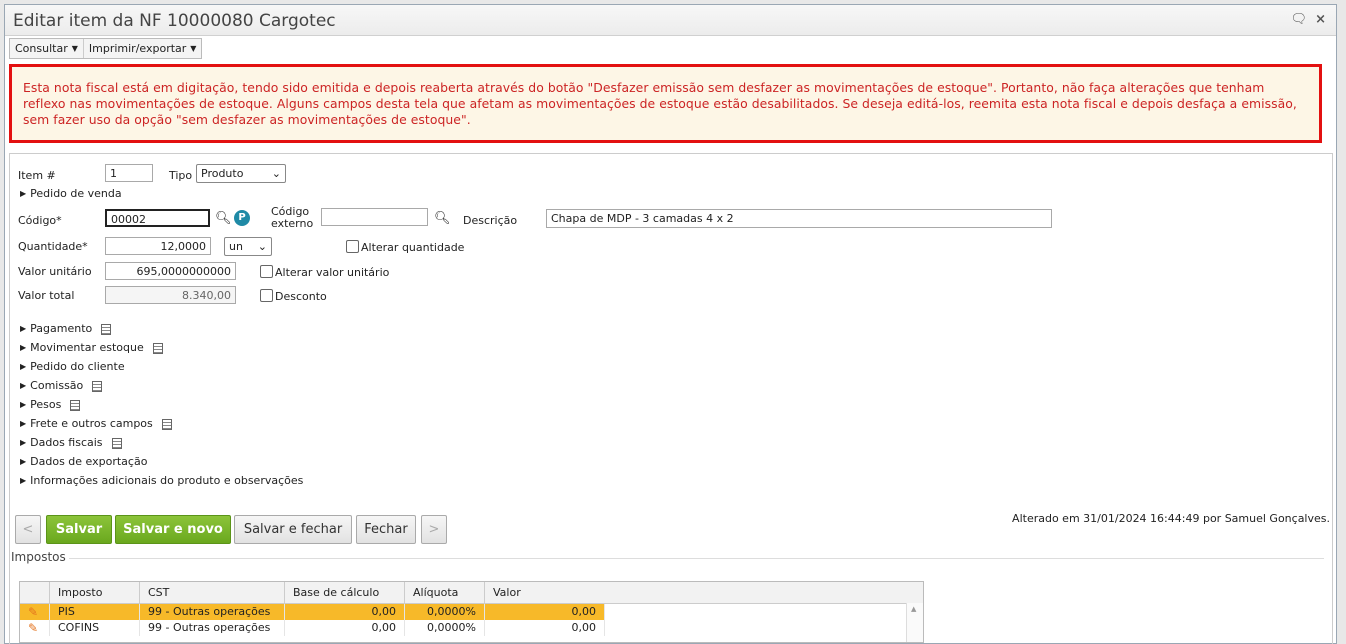 The image size is (1346, 644). Describe the element at coordinates (143, 48) in the screenshot. I see `menu-imprimir-exportar: Imprimir/exportar ▼` at that location.